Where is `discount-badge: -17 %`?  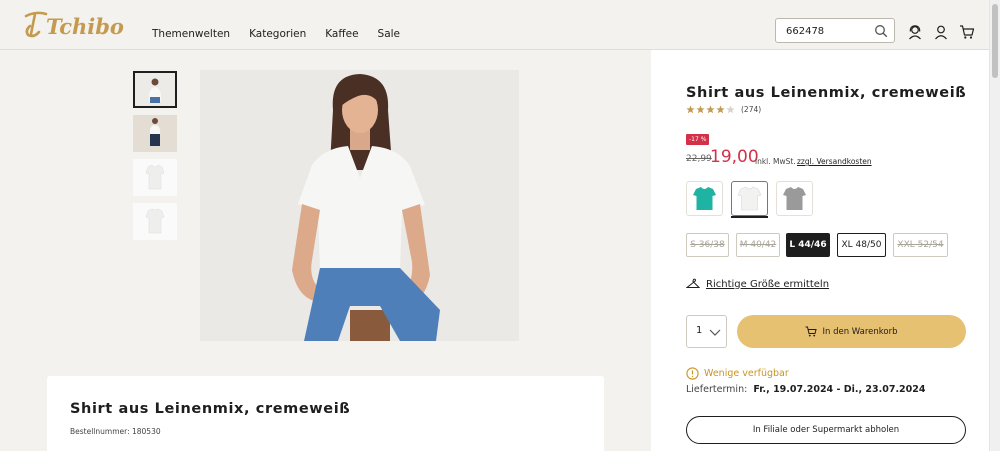 discount-badge: -17 % is located at coordinates (698, 139).